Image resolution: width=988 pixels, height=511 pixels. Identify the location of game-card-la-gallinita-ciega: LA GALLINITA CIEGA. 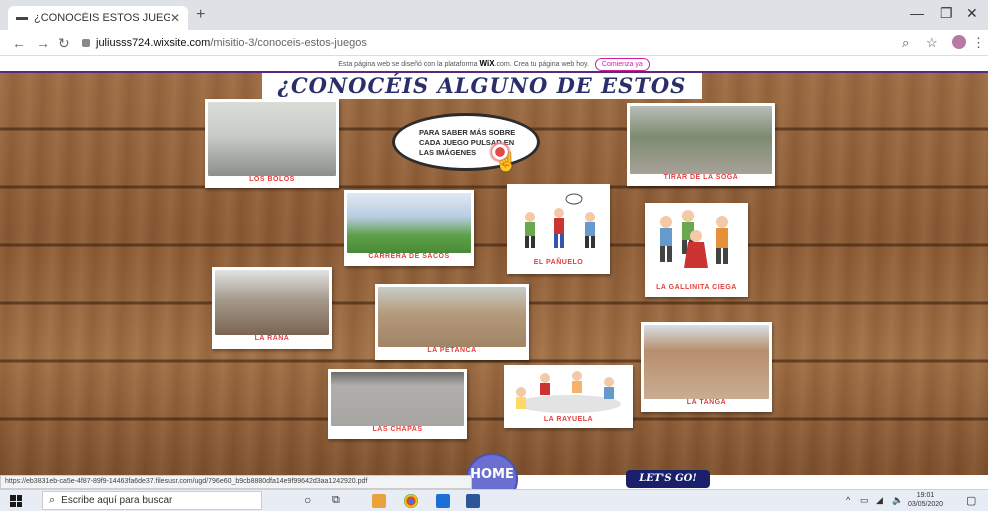
(696, 250).